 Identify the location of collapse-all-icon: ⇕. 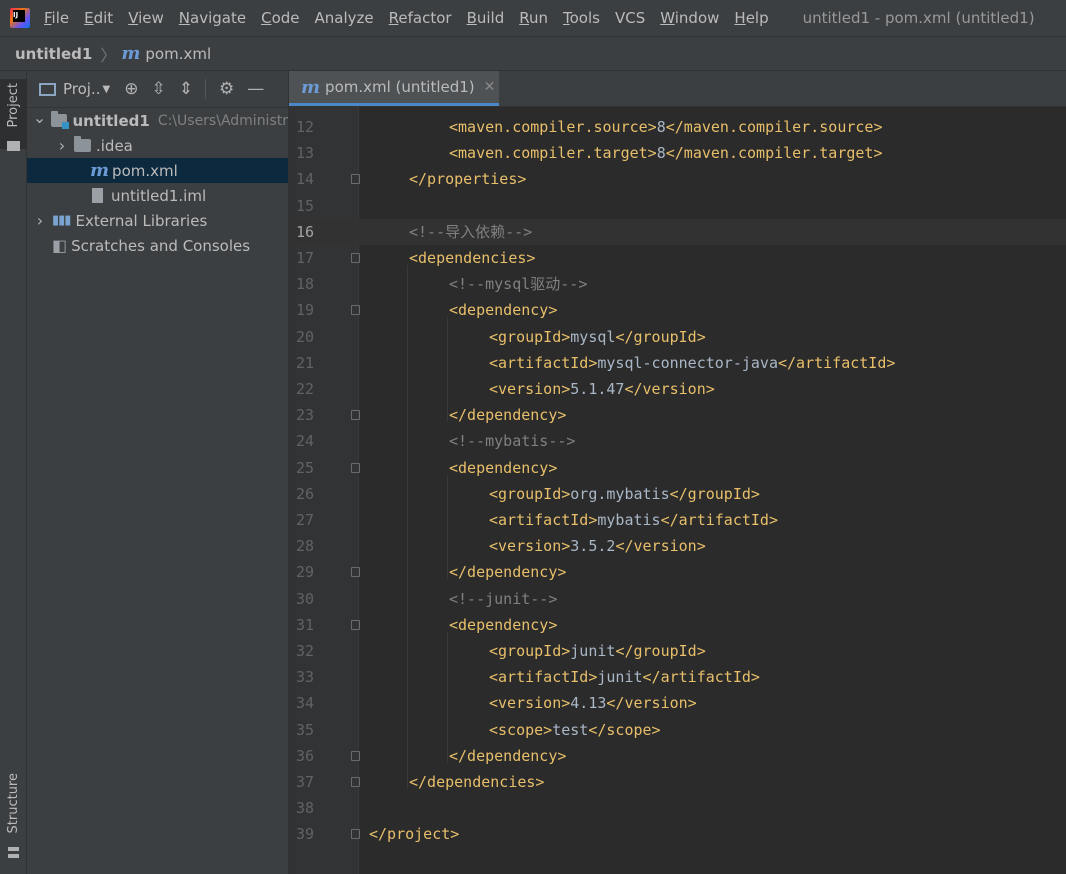
(186, 89).